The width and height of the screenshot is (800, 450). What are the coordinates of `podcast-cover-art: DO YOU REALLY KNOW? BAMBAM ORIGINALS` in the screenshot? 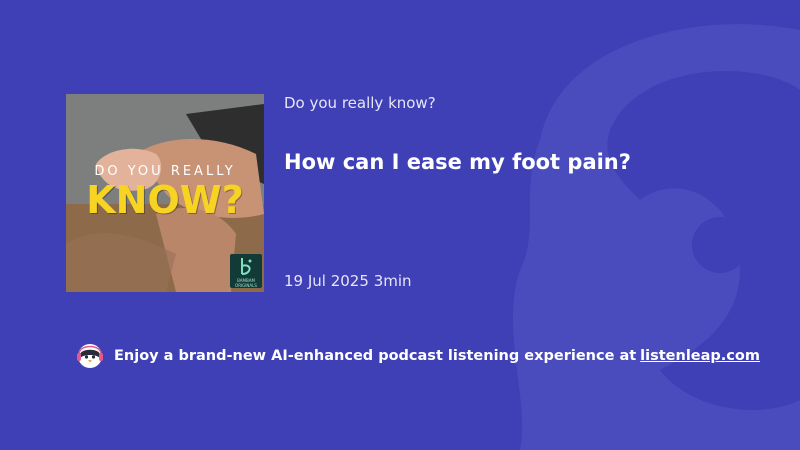 It's located at (165, 193).